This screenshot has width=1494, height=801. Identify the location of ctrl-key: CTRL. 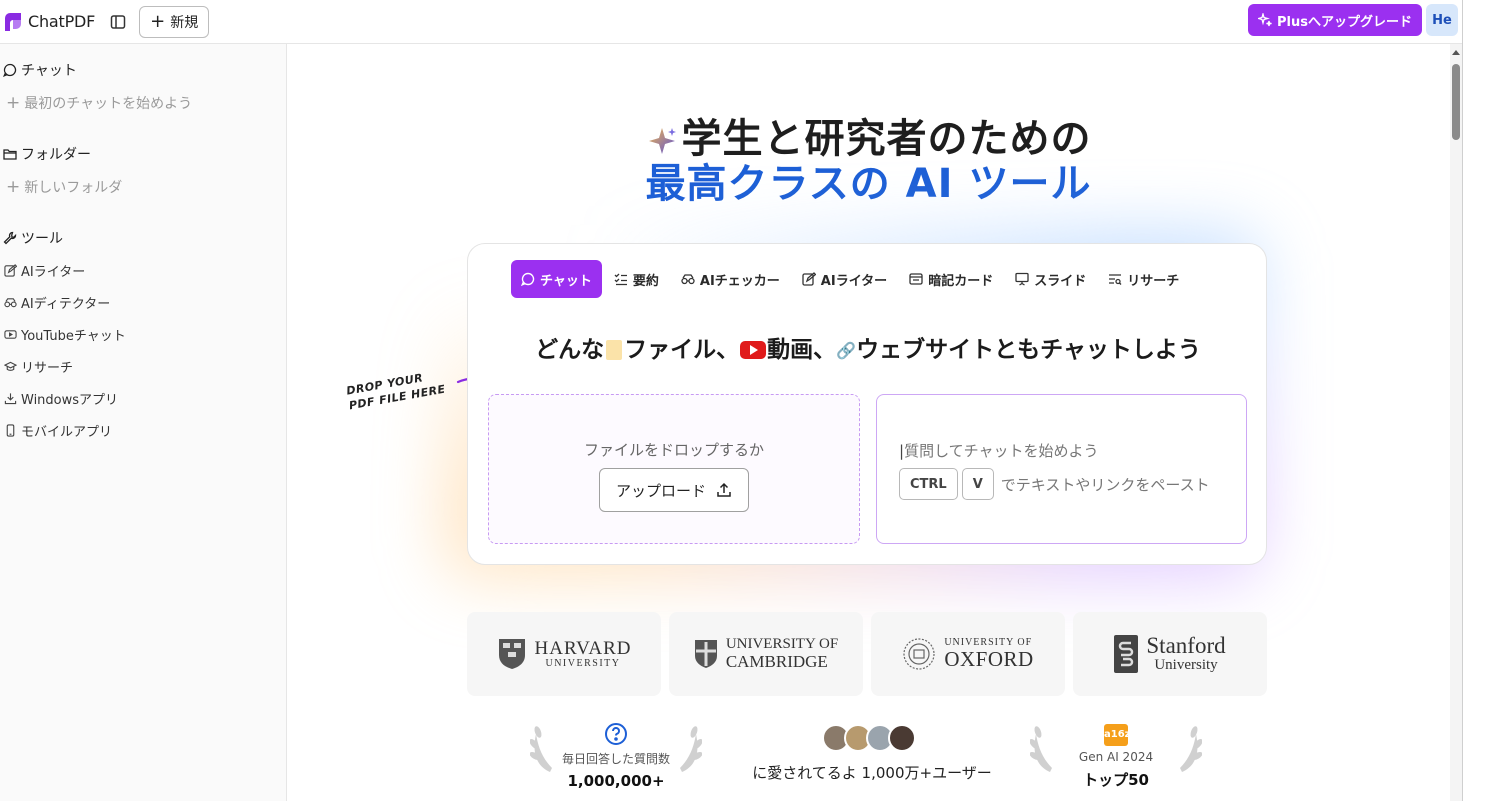
(928, 484).